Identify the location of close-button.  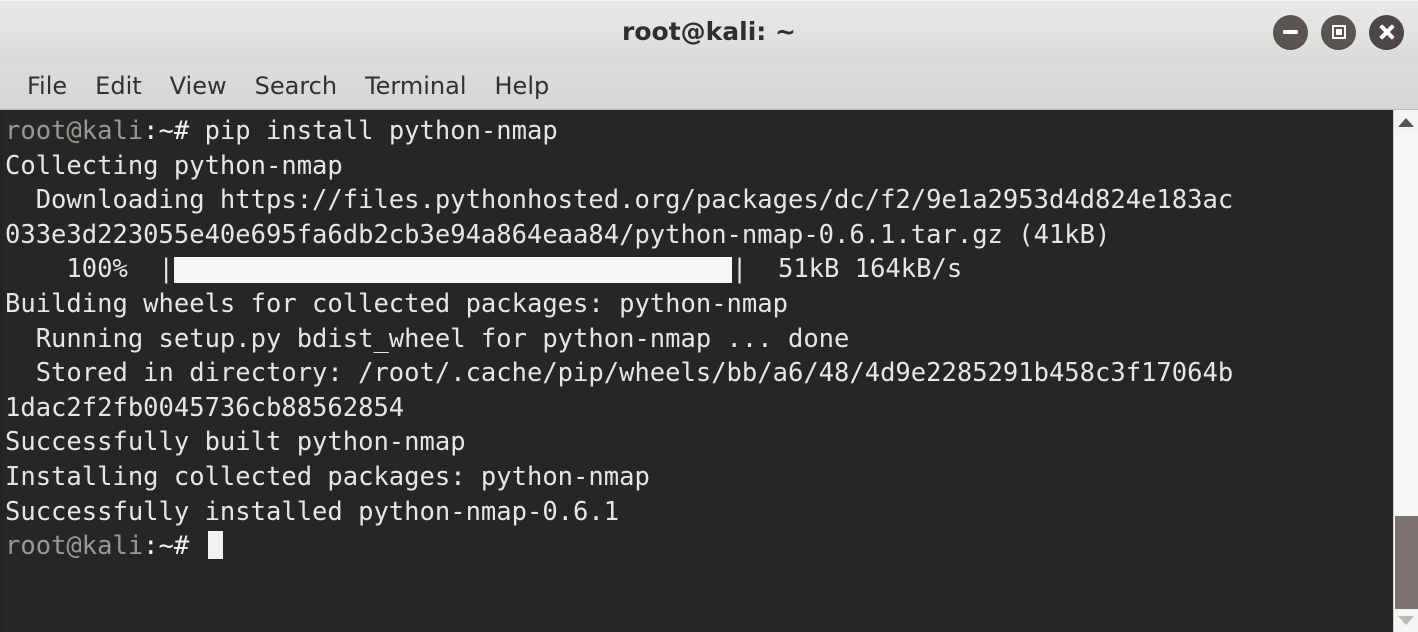
(1386, 32).